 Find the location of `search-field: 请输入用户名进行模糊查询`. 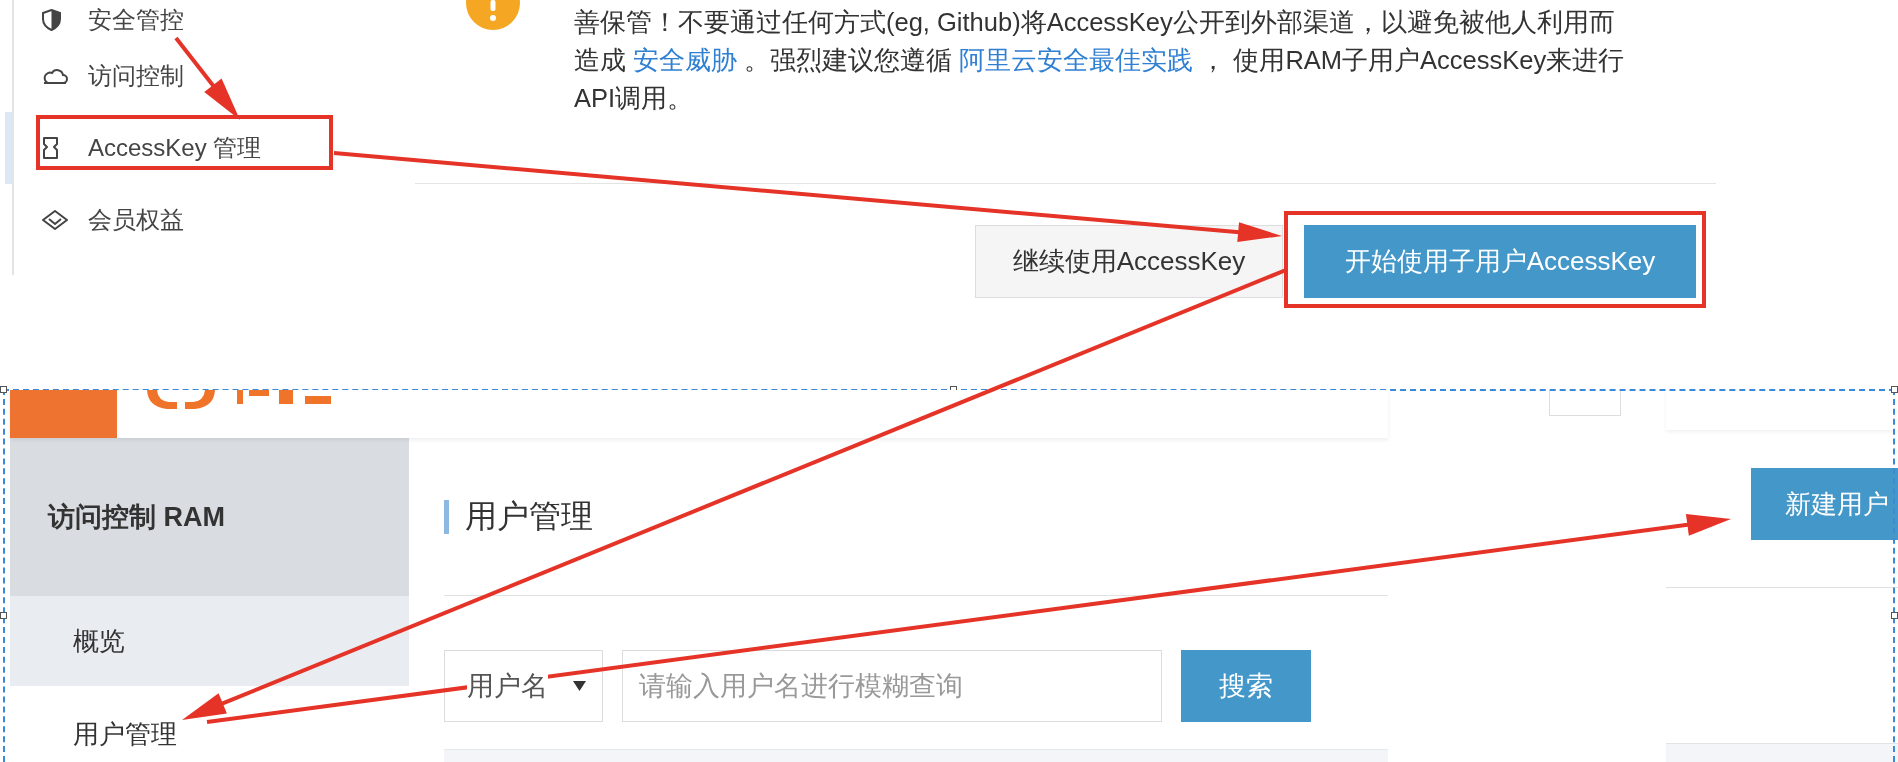

search-field: 请输入用户名进行模糊查询 is located at coordinates (892, 686).